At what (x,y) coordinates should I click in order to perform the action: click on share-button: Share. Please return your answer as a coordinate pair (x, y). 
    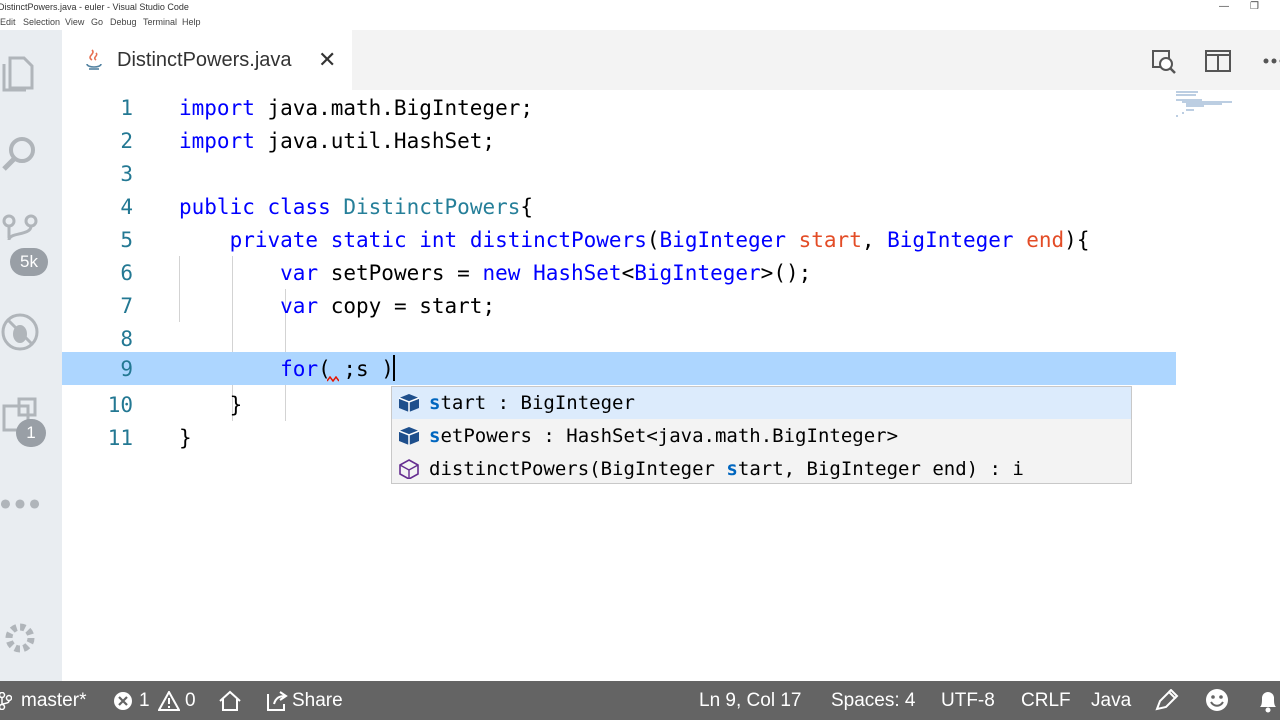
    Looking at the image, I should click on (317, 701).